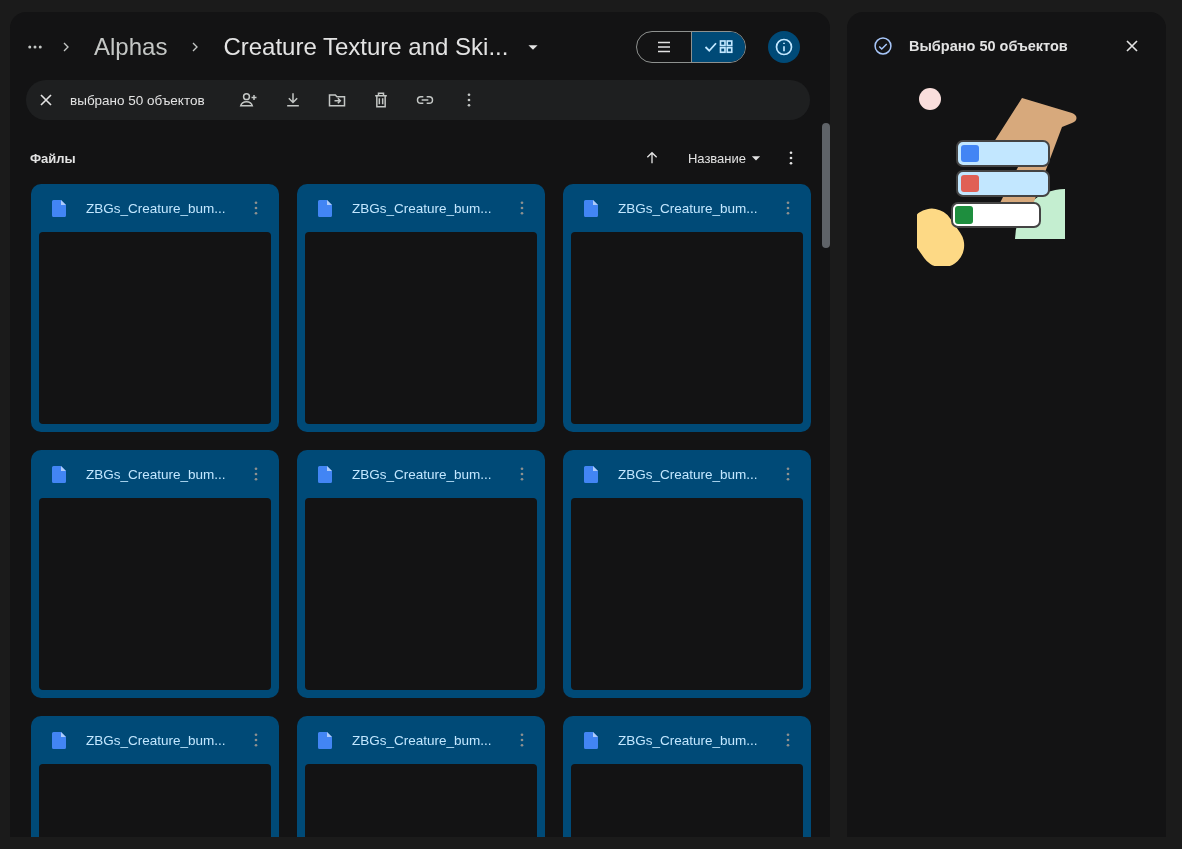 Image resolution: width=1182 pixels, height=849 pixels. I want to click on scrollbar, so click(826, 185).